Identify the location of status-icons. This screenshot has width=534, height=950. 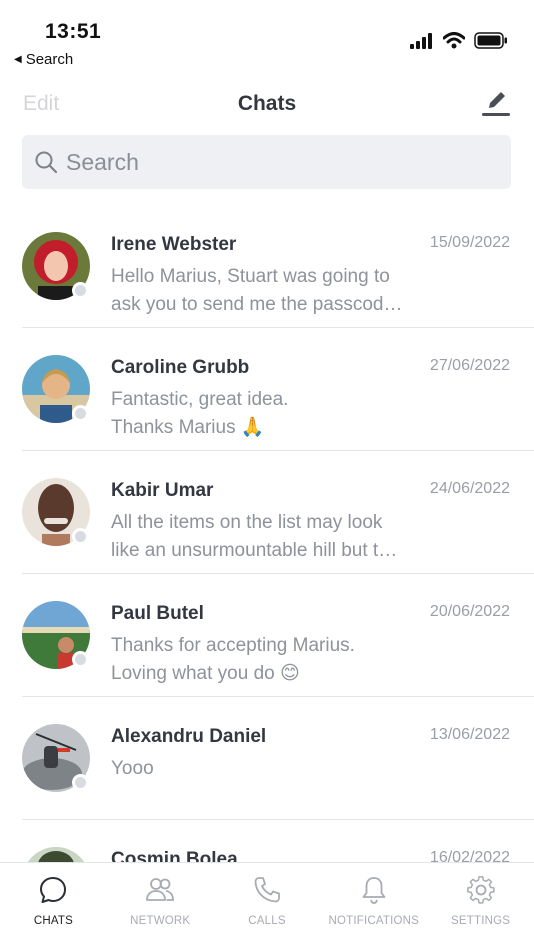
(459, 40).